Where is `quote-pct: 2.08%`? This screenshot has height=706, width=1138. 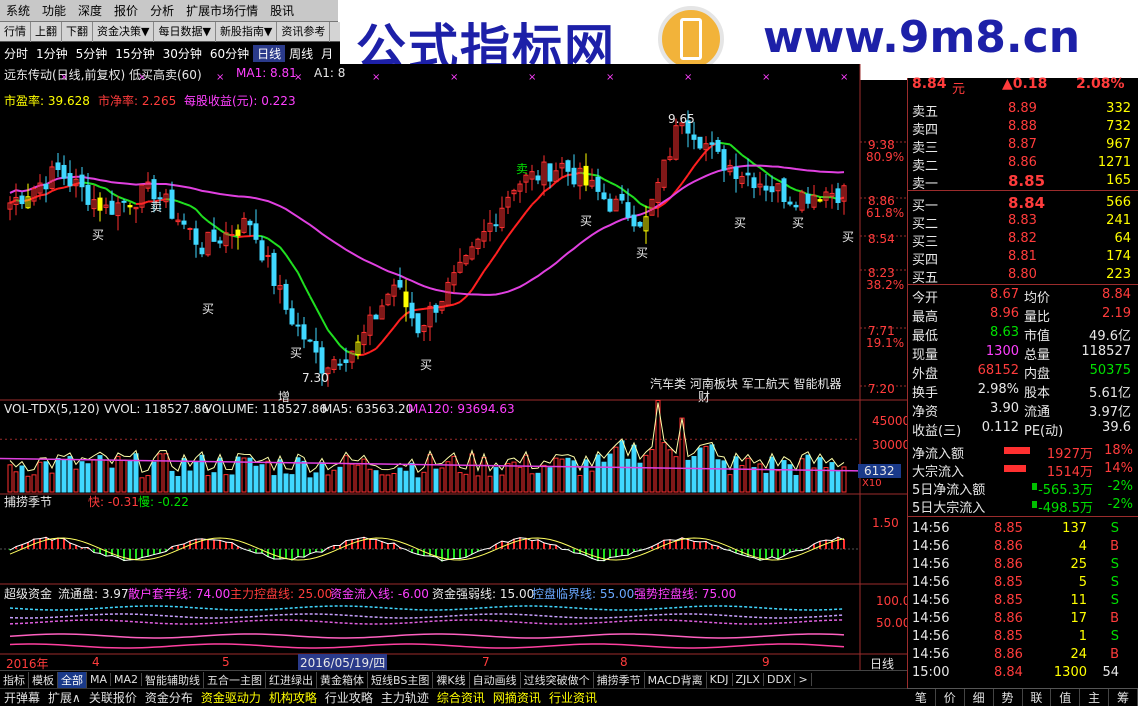 quote-pct: 2.08% is located at coordinates (1100, 84).